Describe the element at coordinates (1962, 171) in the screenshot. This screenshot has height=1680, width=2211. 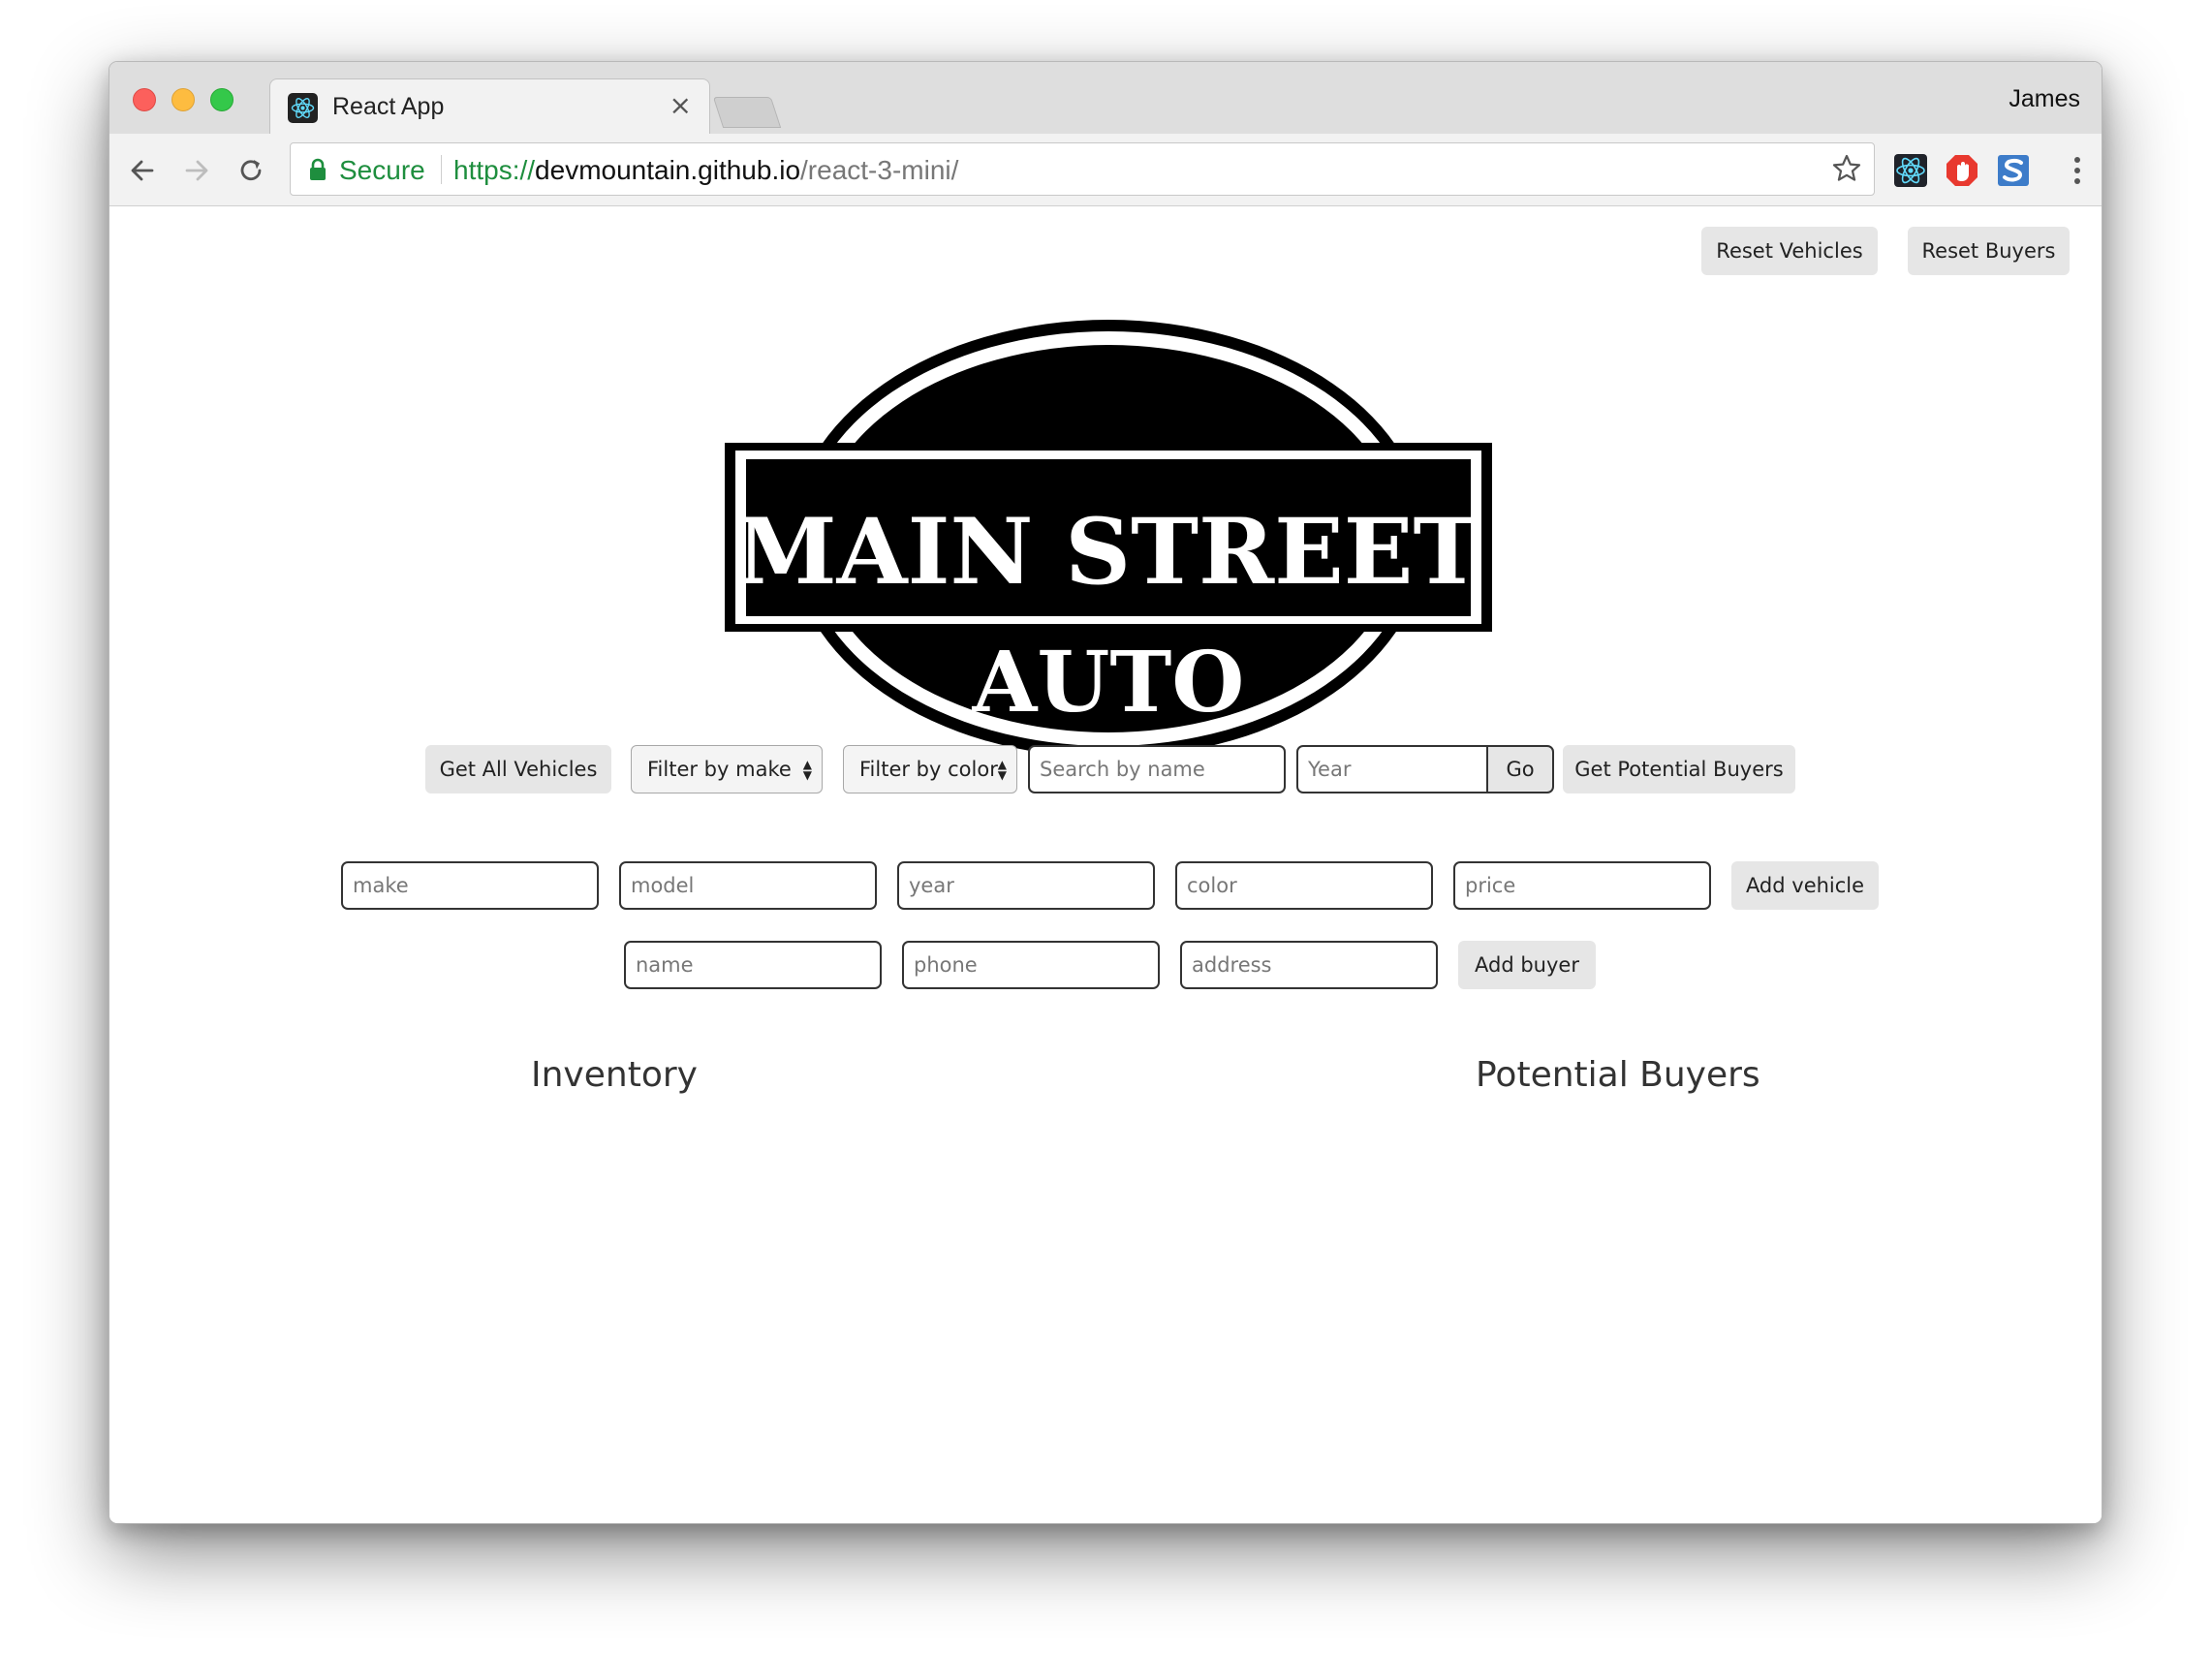
I see `adblock-extension-icon` at that location.